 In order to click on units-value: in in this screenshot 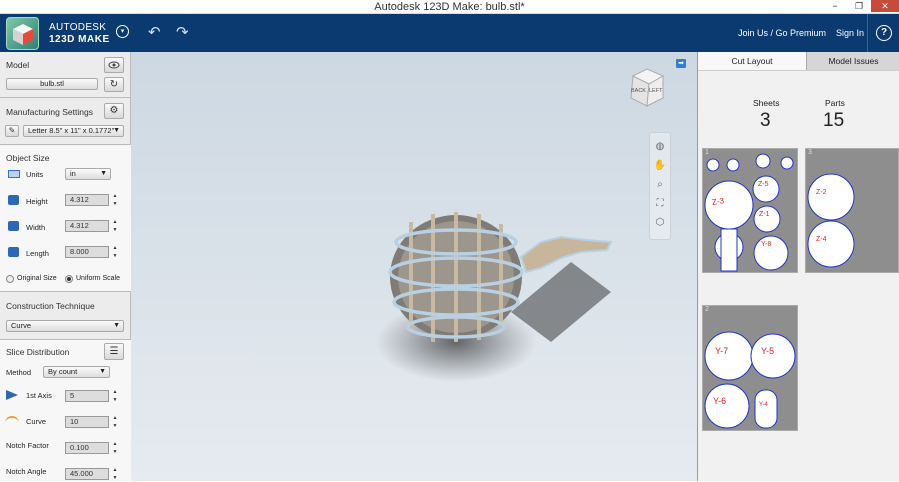, I will do `click(73, 173)`.